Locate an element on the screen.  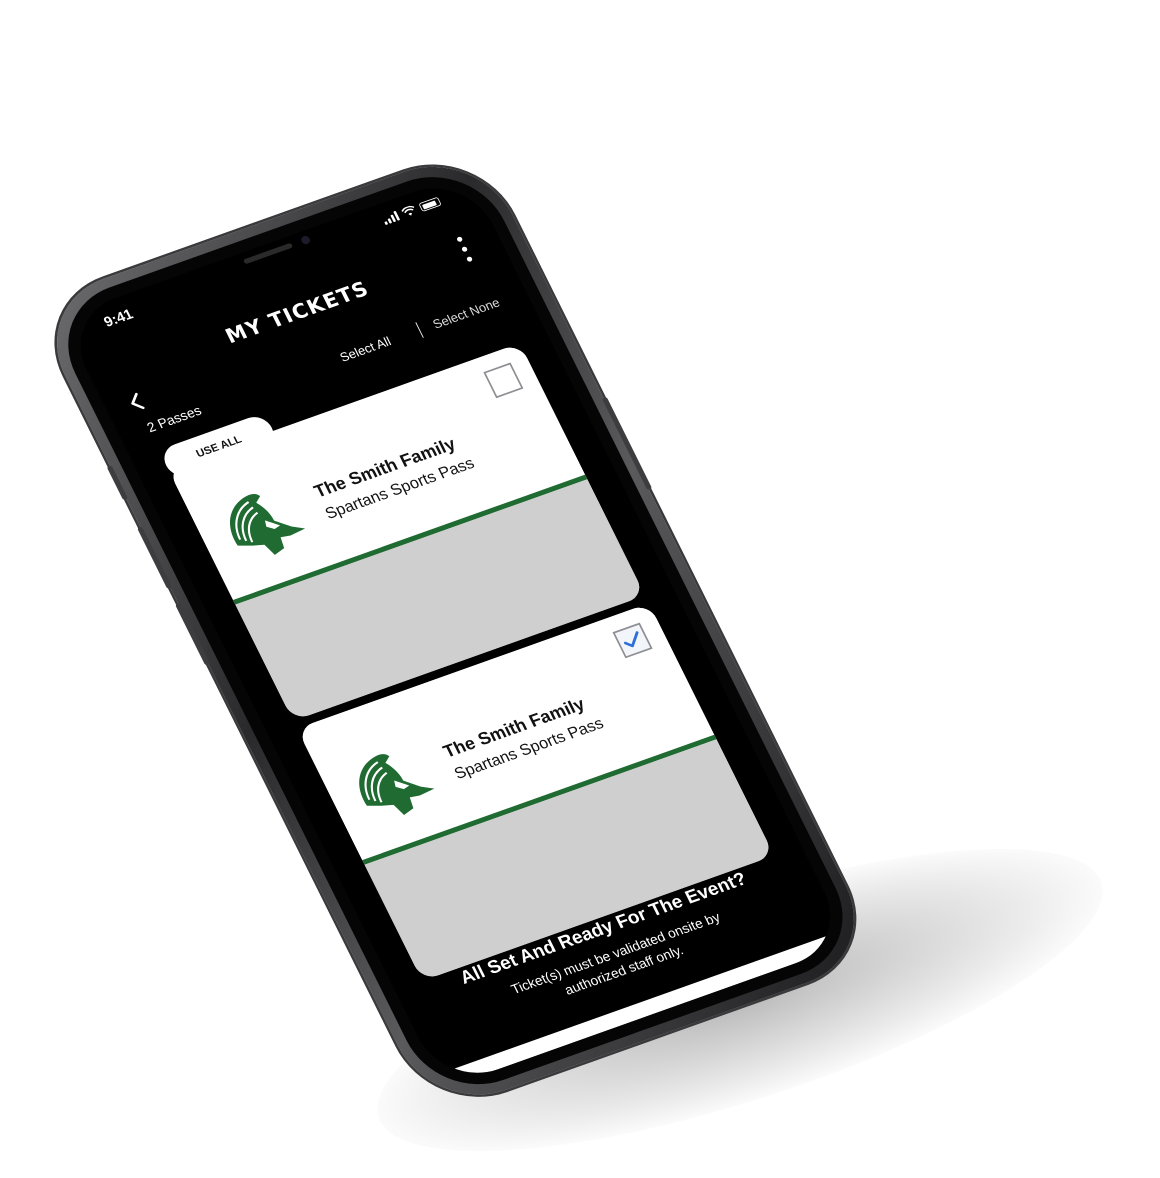
status-icons is located at coordinates (411, 211).